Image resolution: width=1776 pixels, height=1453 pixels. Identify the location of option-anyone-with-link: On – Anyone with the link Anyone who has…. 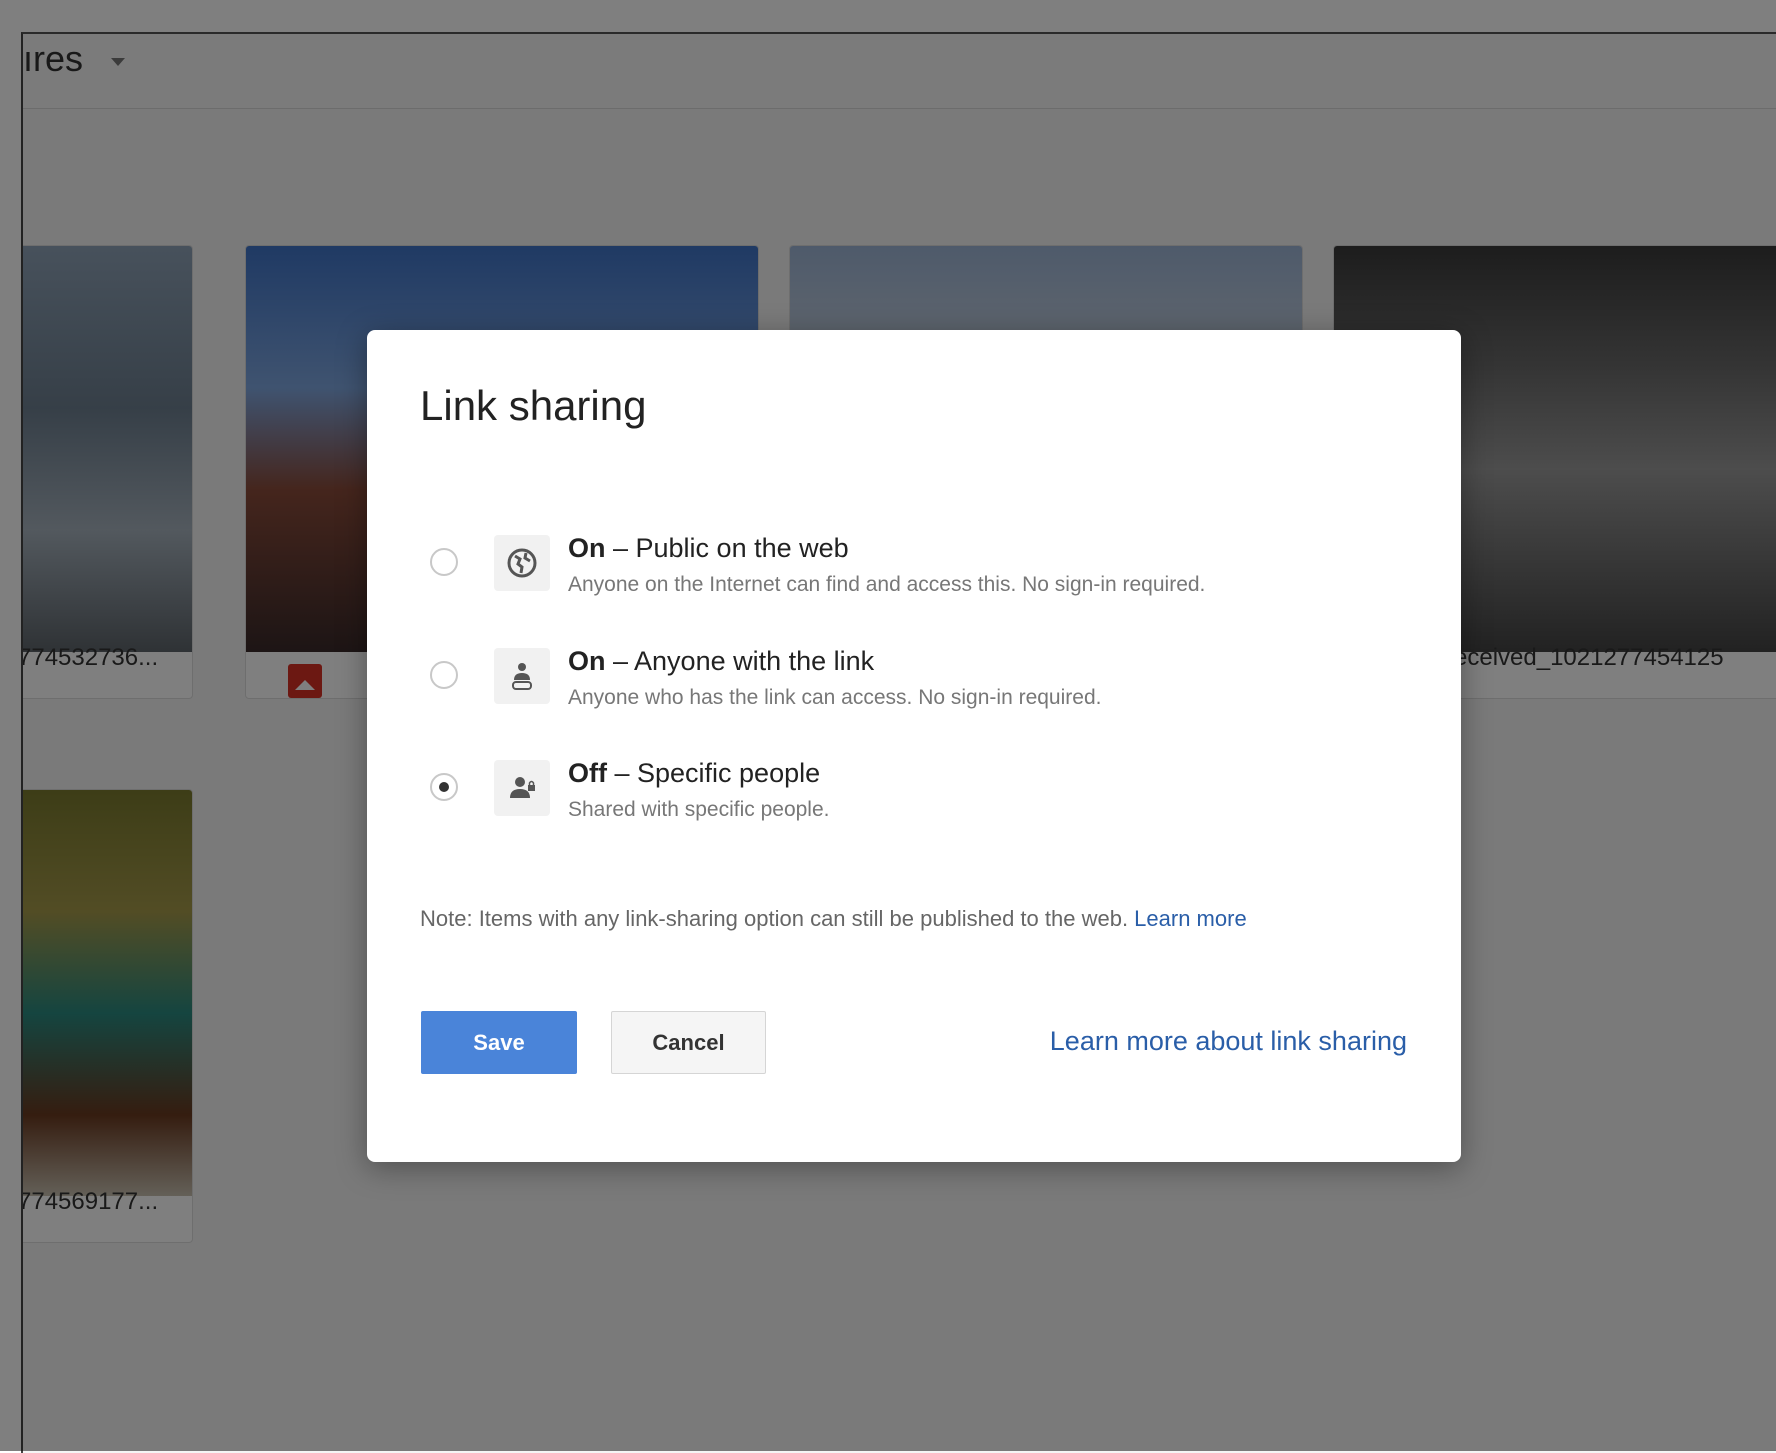
(910, 692).